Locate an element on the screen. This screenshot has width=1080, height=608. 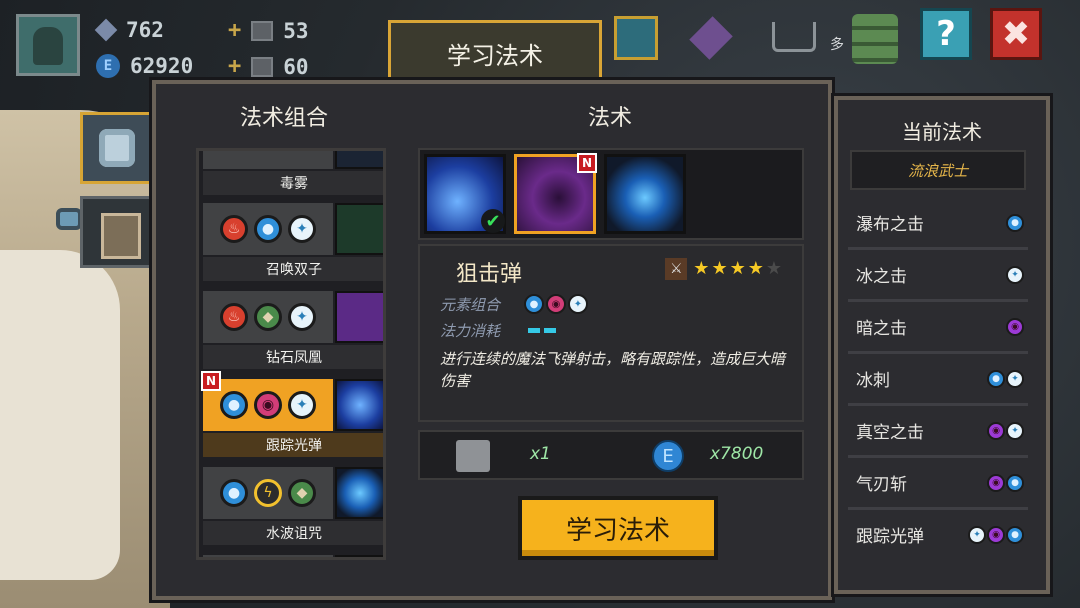
current-spell-item: 冰之击 ✦ is located at coordinates (938, 276).